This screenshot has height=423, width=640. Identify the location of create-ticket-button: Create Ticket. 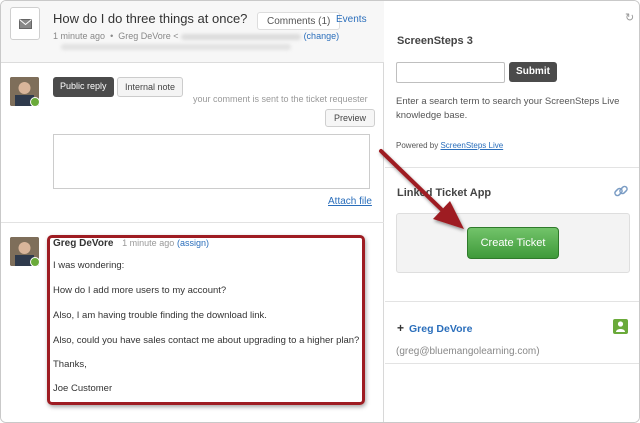
(513, 243).